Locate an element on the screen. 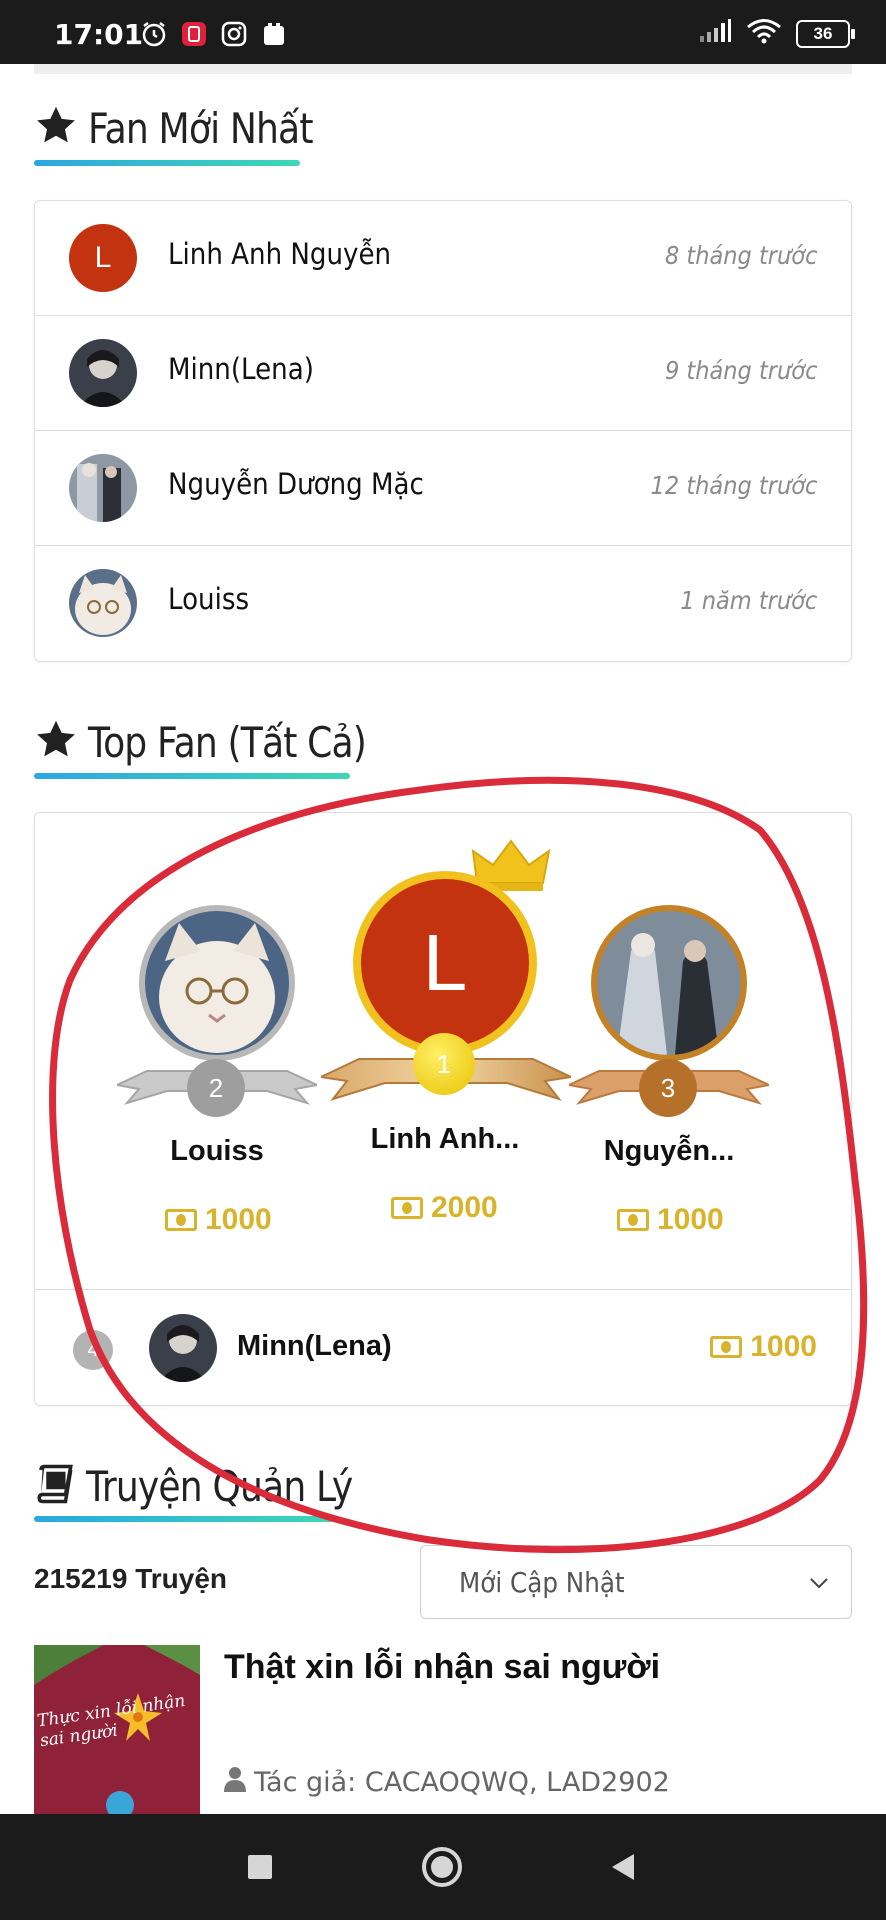 The height and width of the screenshot is (1920, 886). story-author-text: Tác giả: CACAOQWQ, LAD2902 is located at coordinates (462, 1782).